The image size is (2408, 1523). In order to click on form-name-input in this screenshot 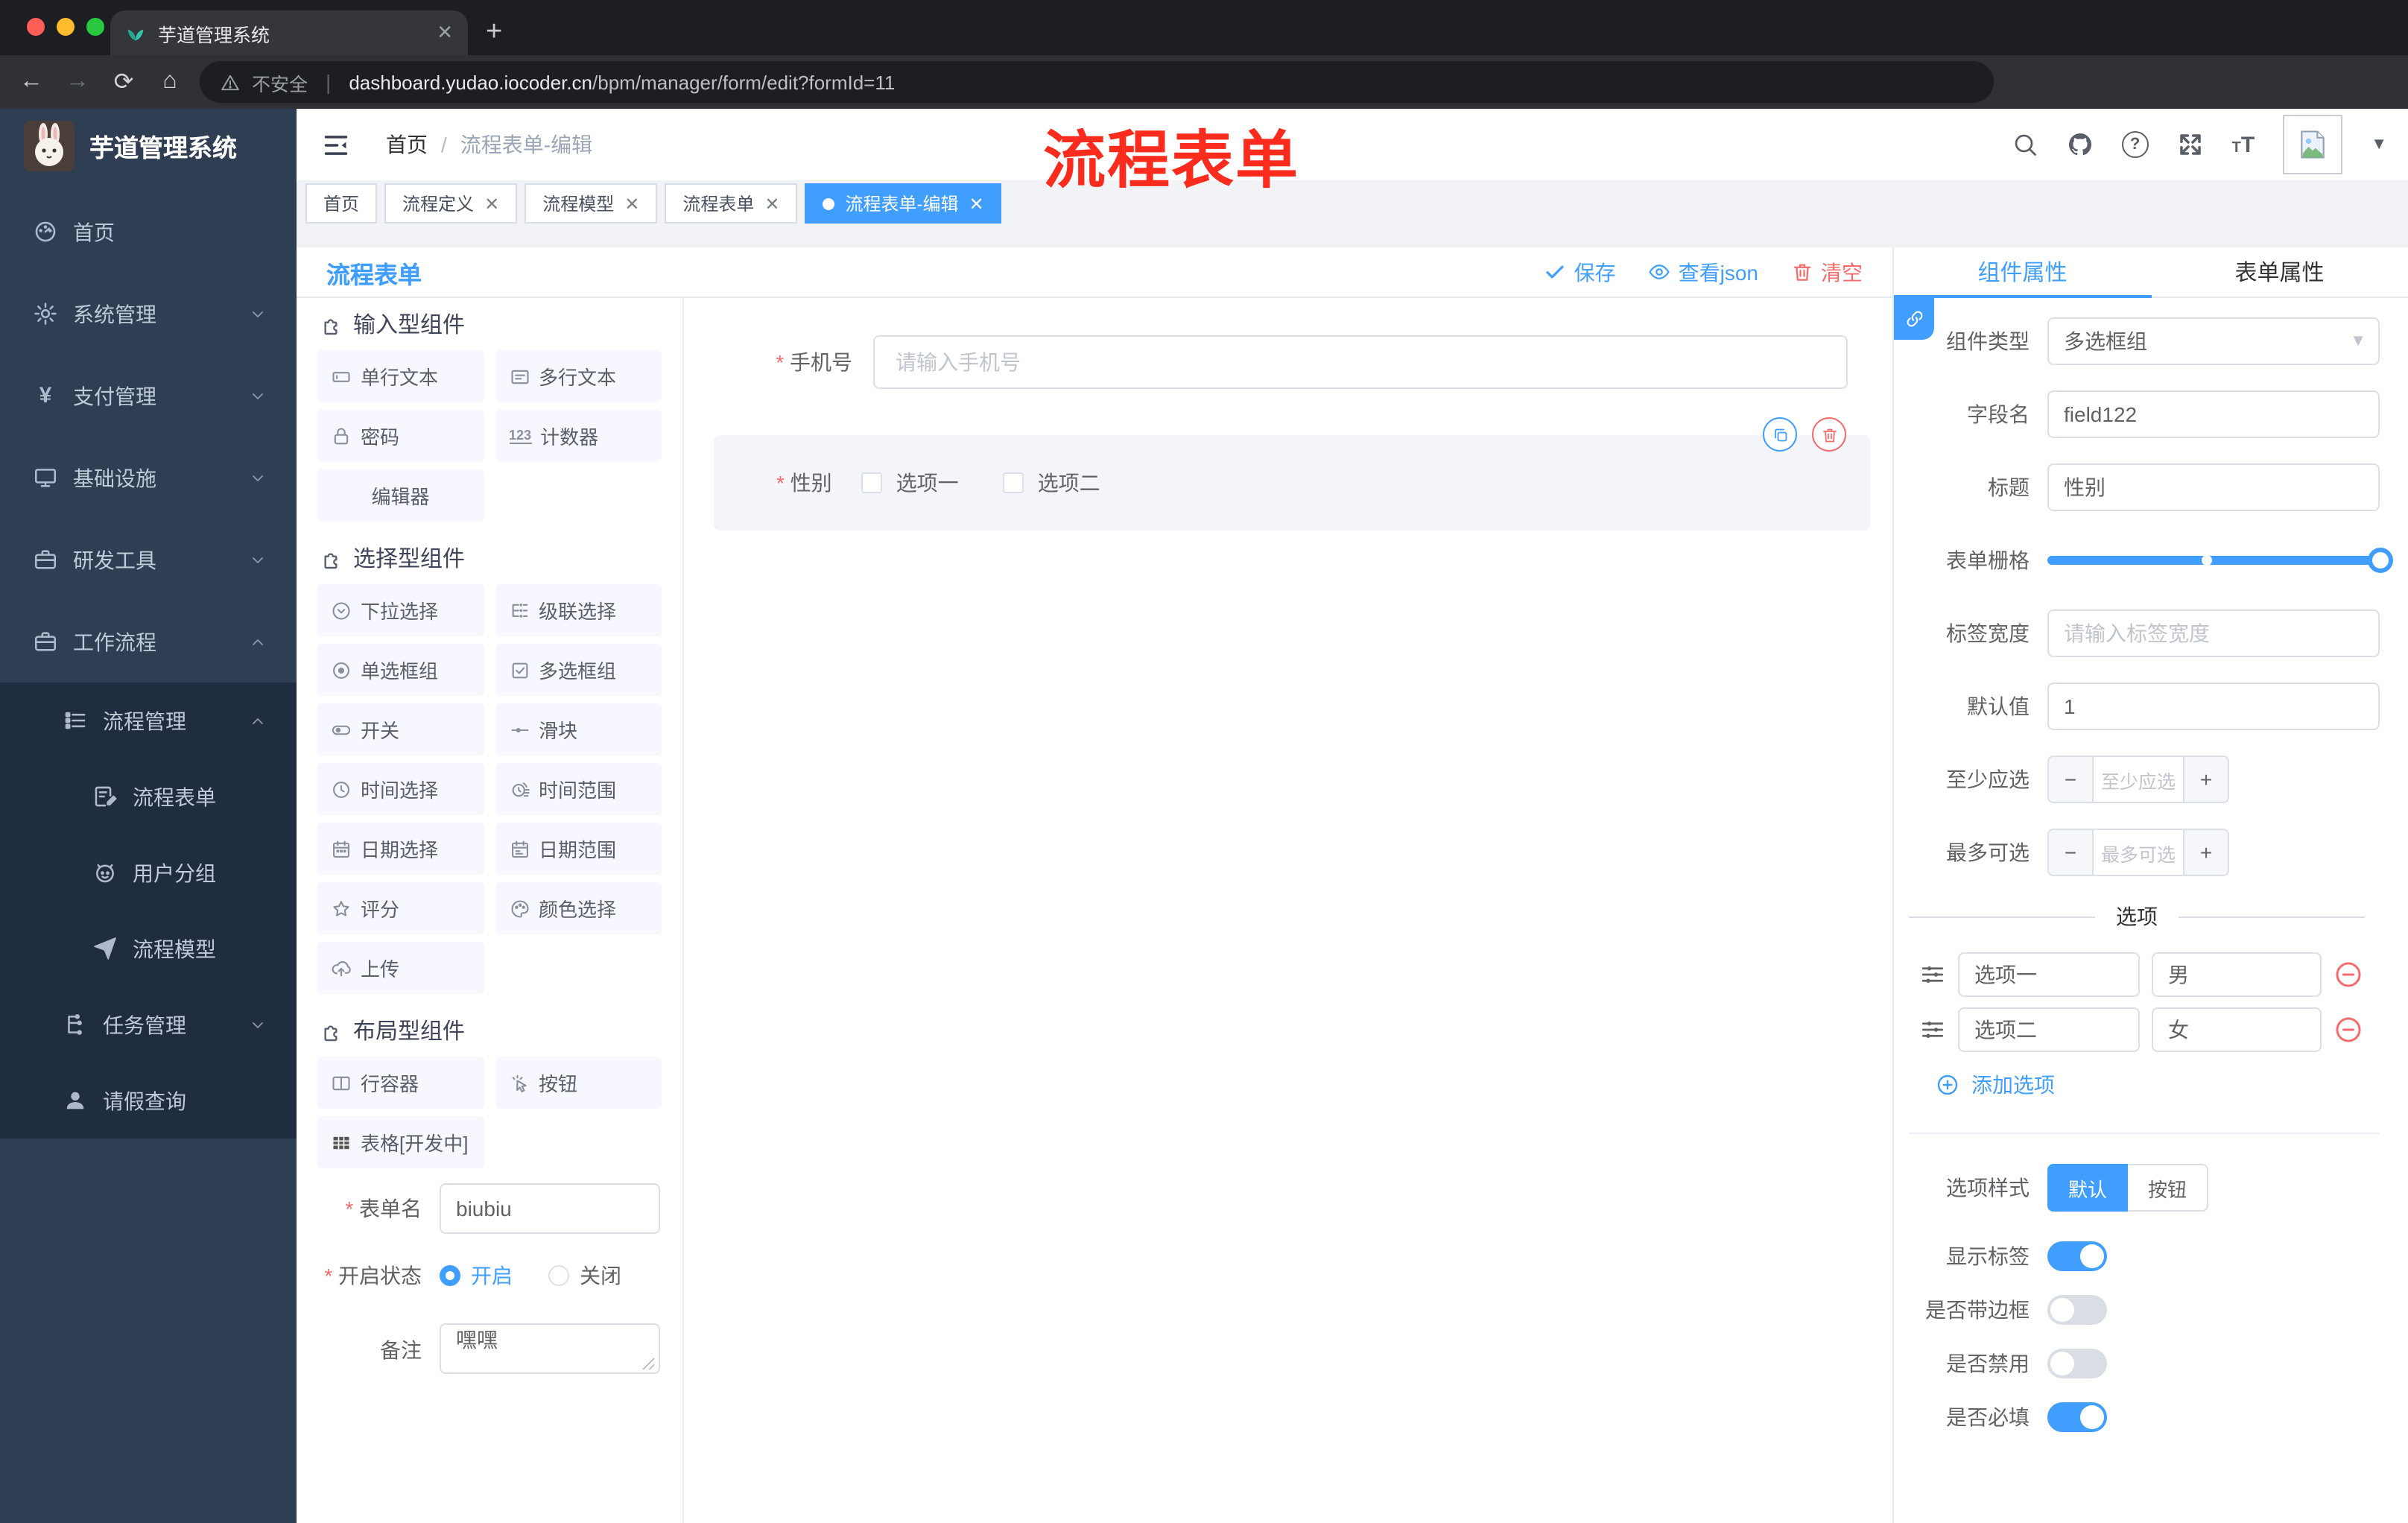, I will do `click(550, 1208)`.